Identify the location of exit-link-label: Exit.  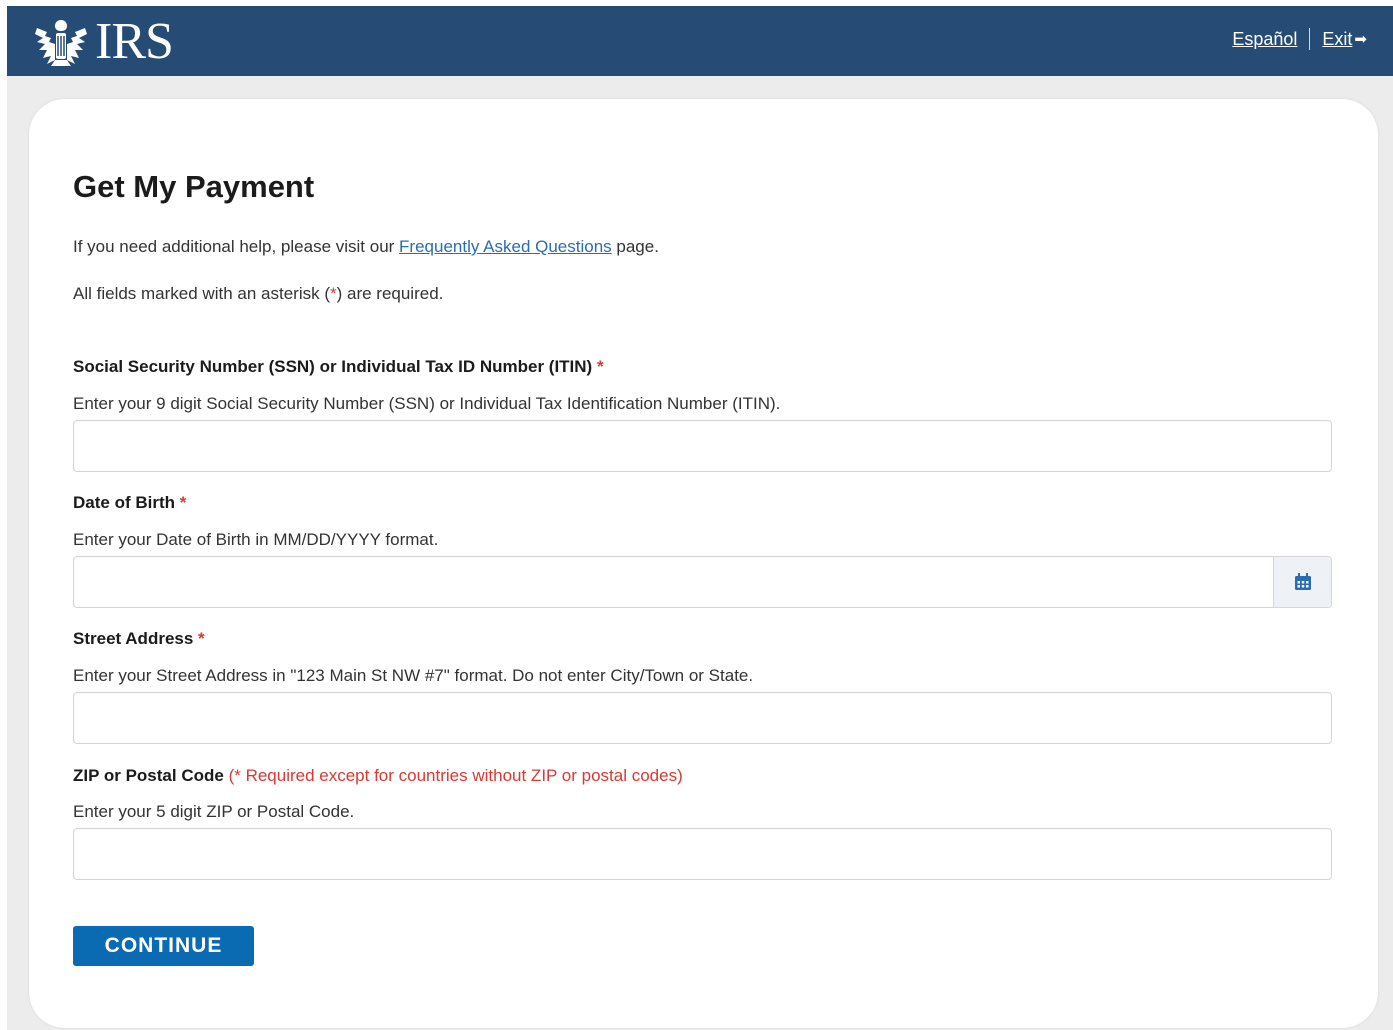
(1337, 38).